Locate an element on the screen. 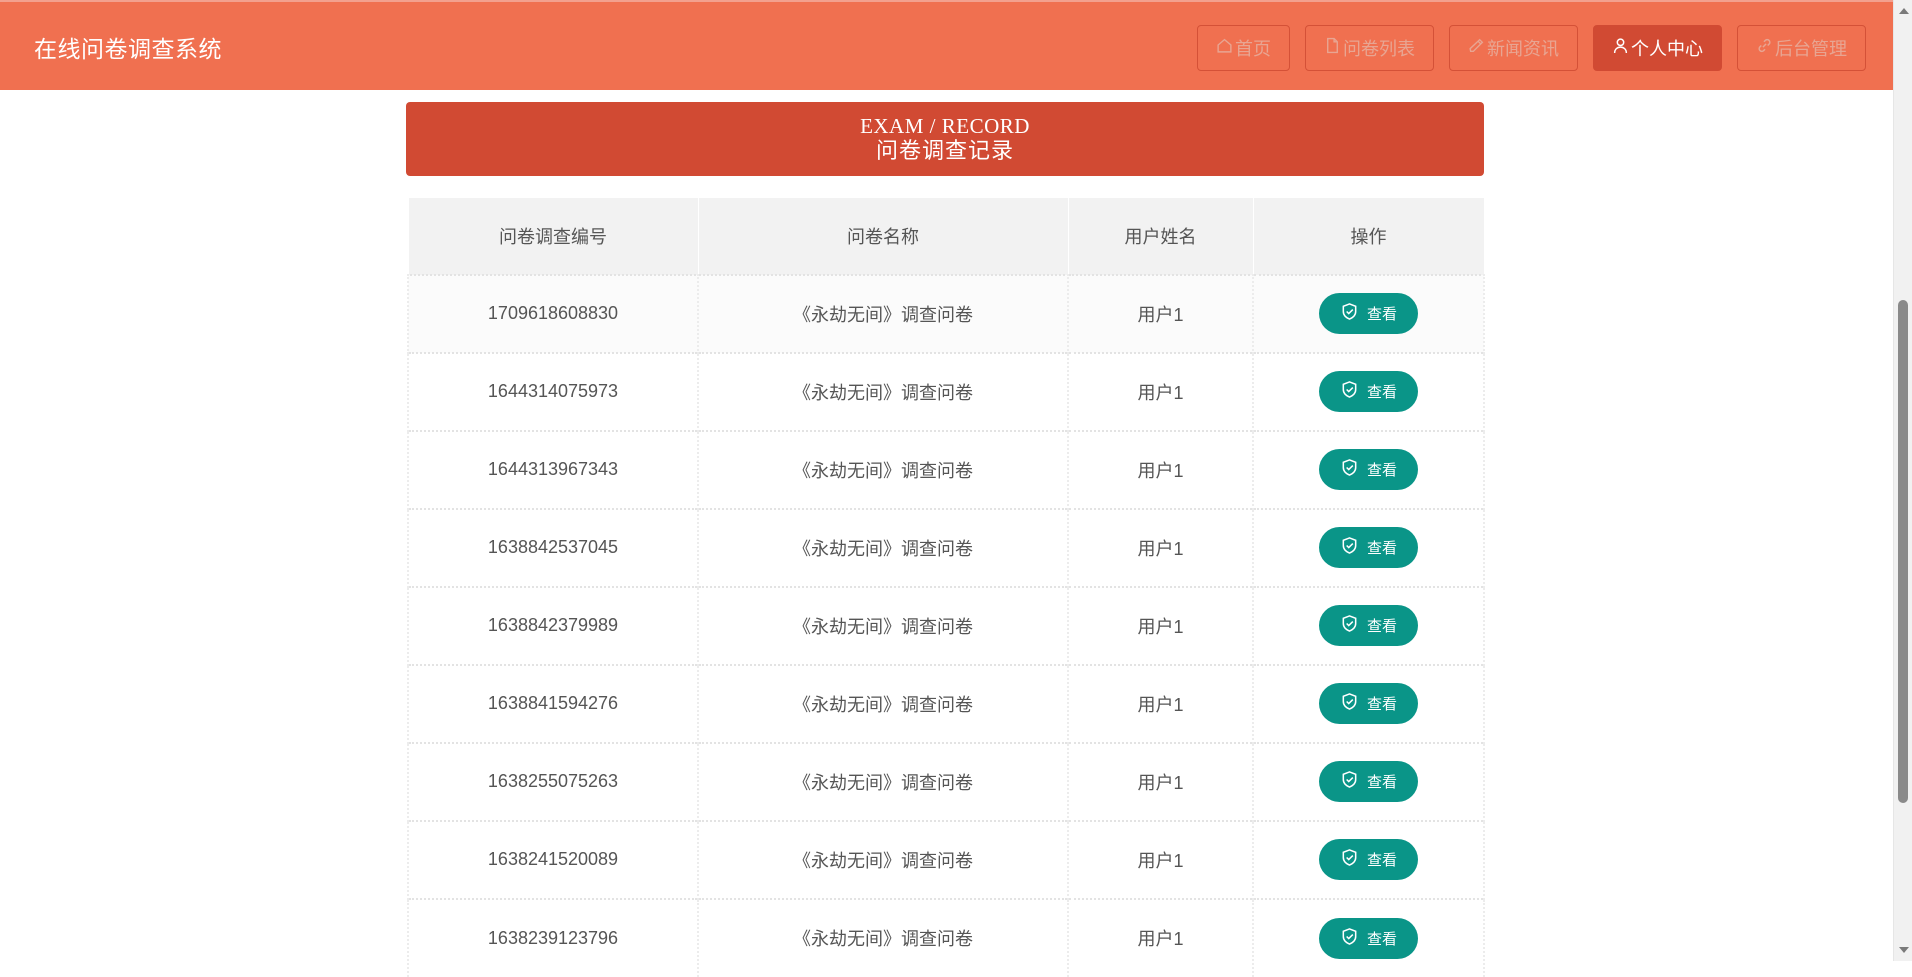 The width and height of the screenshot is (1912, 977). nav-survey-list-button: 问卷列表 is located at coordinates (1369, 48).